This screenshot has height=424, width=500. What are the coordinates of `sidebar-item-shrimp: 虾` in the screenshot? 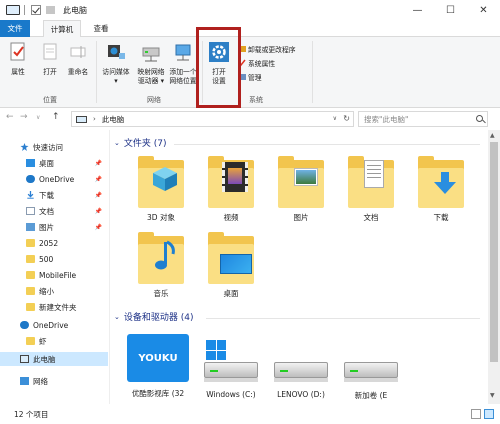 It's located at (54, 341).